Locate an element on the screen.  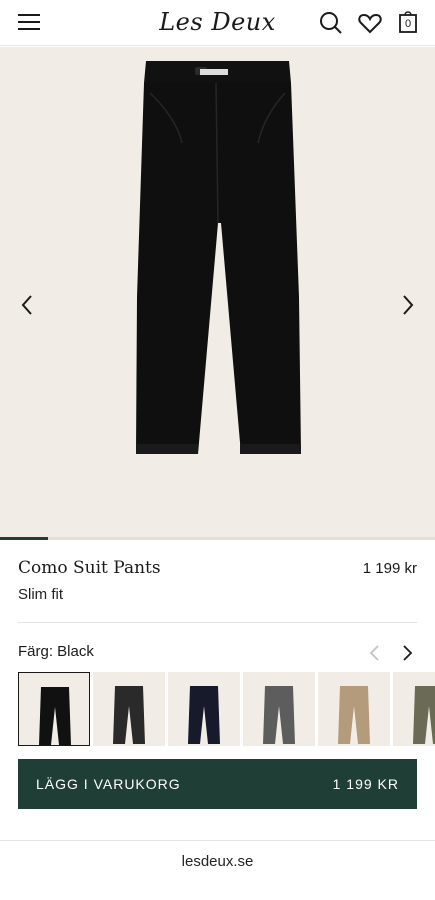
next-image-arrow is located at coordinates (407, 305).